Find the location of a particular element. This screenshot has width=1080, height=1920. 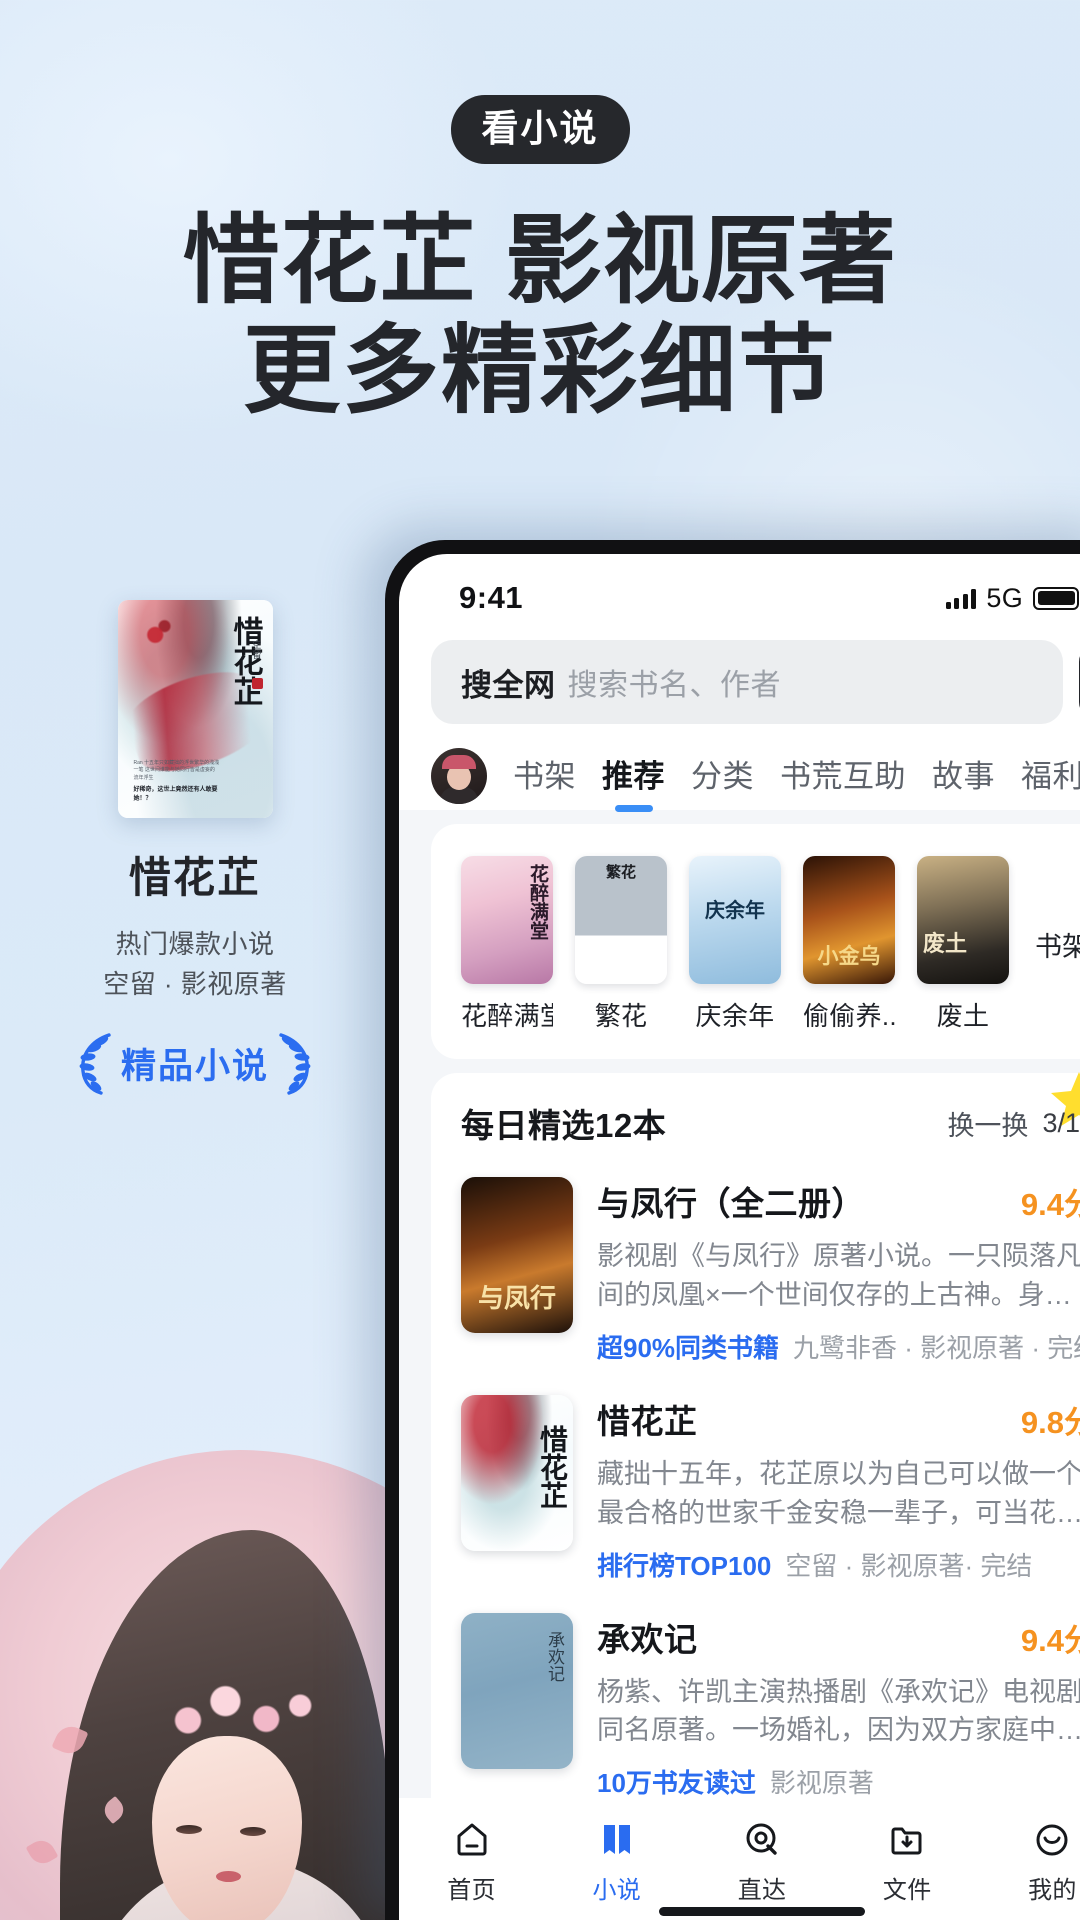

home-icon is located at coordinates (471, 1840).